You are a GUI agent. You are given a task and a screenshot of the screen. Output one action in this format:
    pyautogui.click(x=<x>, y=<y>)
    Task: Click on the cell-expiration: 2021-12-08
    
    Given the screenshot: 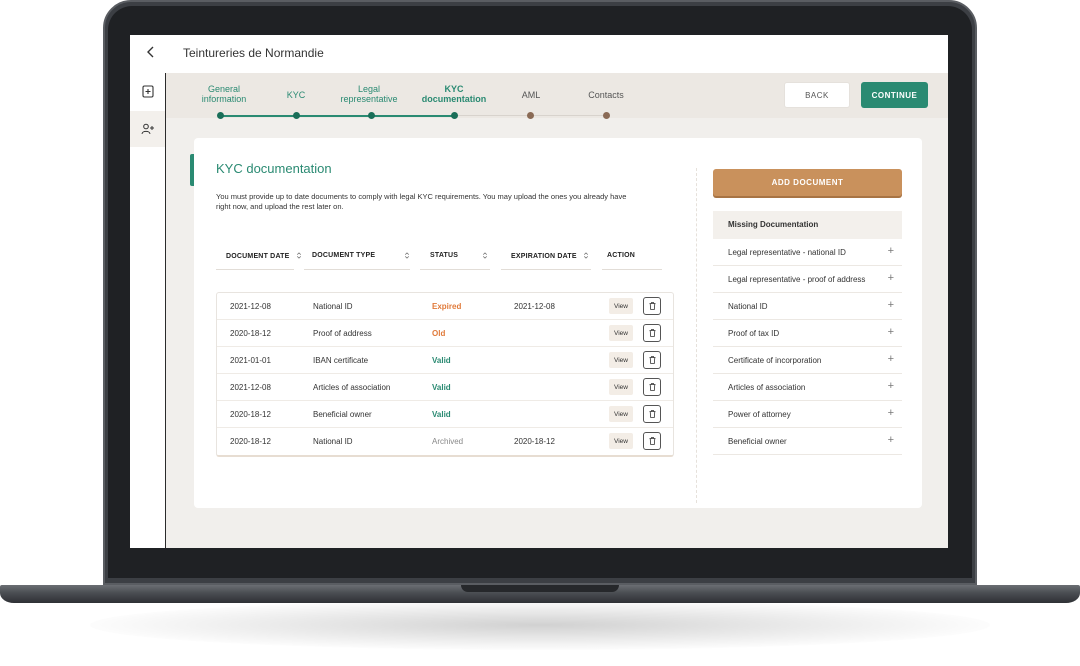 What is the action you would take?
    pyautogui.click(x=534, y=306)
    